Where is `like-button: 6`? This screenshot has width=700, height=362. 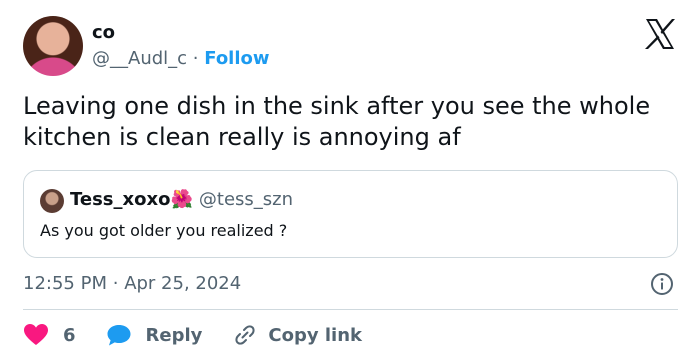
like-button: 6 is located at coordinates (49, 335).